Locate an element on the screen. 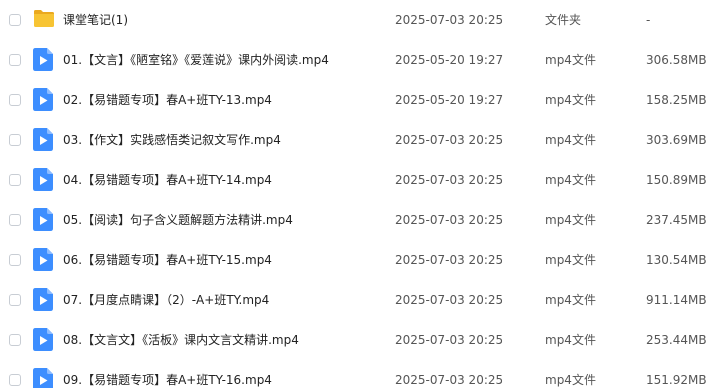  file-size: 130.54MB is located at coordinates (676, 260).